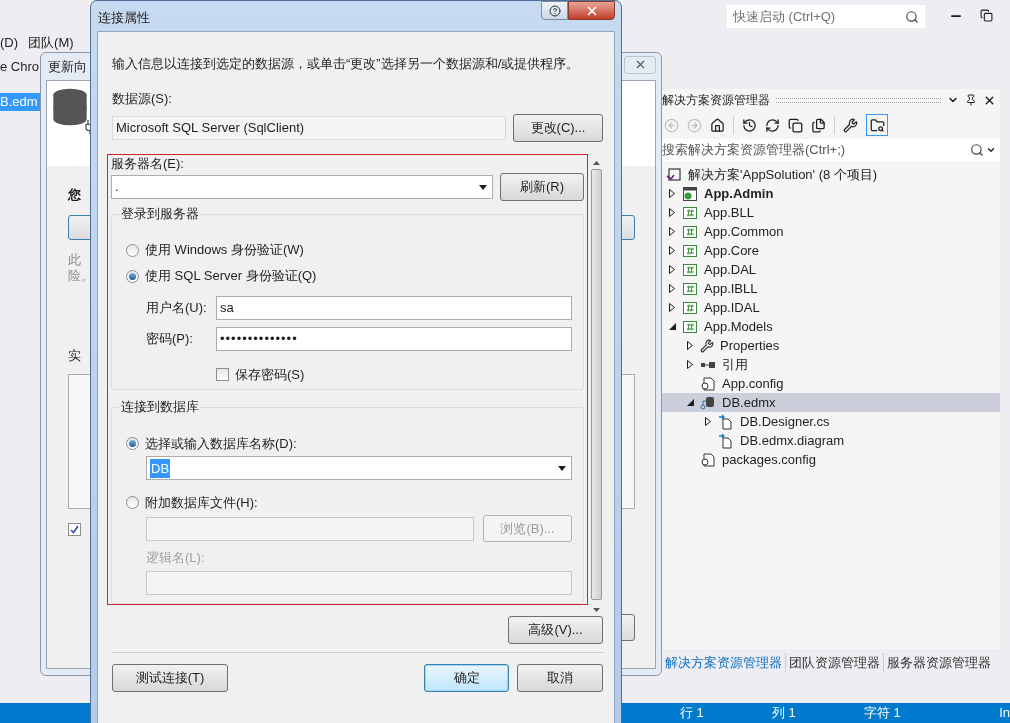 Image resolution: width=1010 pixels, height=723 pixels. What do you see at coordinates (831, 326) in the screenshot?
I see `tree-item: App.Models` at bounding box center [831, 326].